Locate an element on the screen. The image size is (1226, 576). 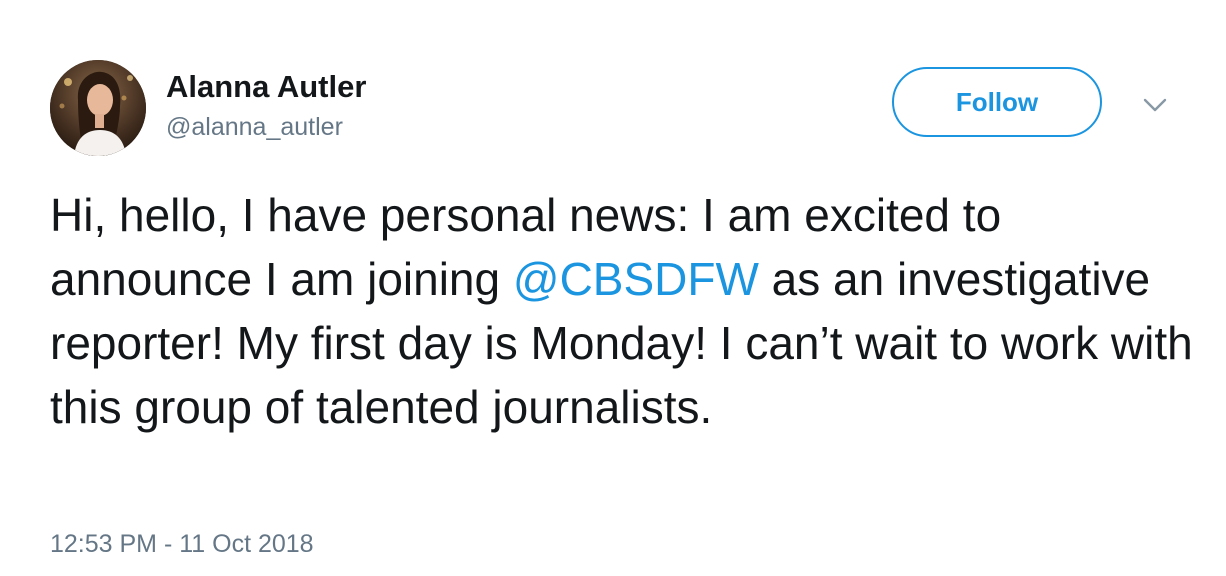
user-handle: @alanna_autler is located at coordinates (266, 127).